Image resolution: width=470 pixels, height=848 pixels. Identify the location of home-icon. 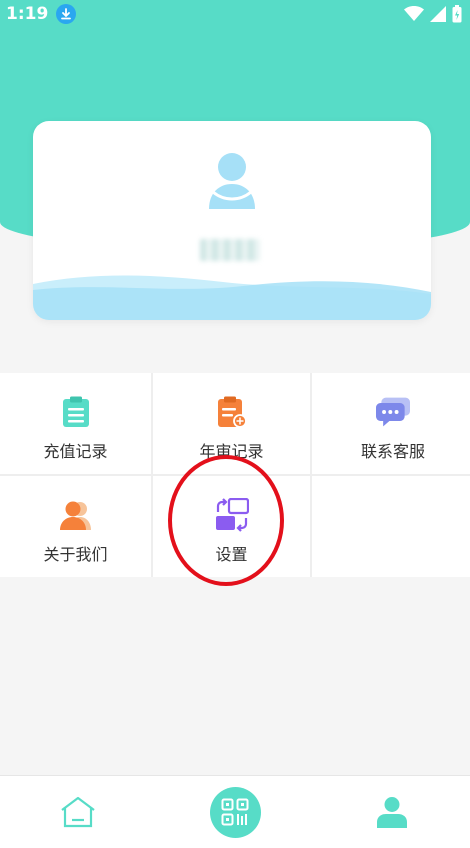
(78, 812).